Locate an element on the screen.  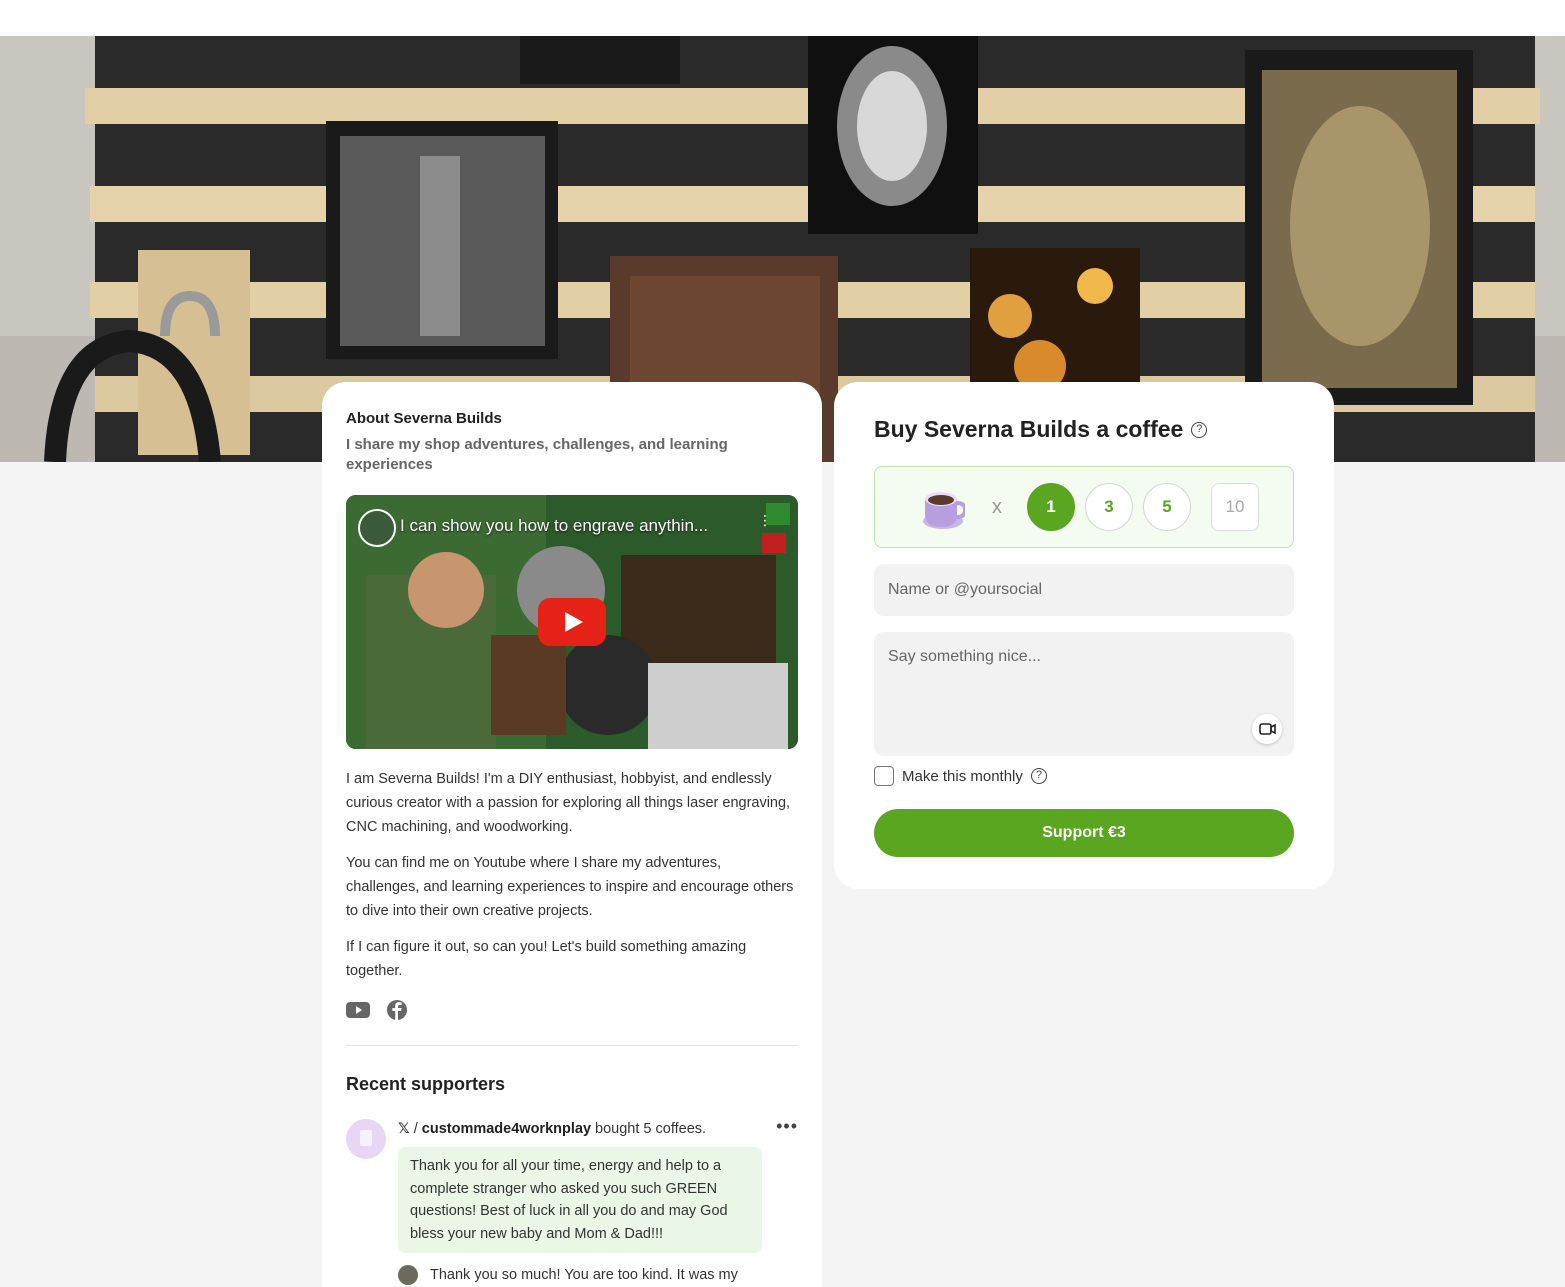
creator-avatar is located at coordinates (408, 1275).